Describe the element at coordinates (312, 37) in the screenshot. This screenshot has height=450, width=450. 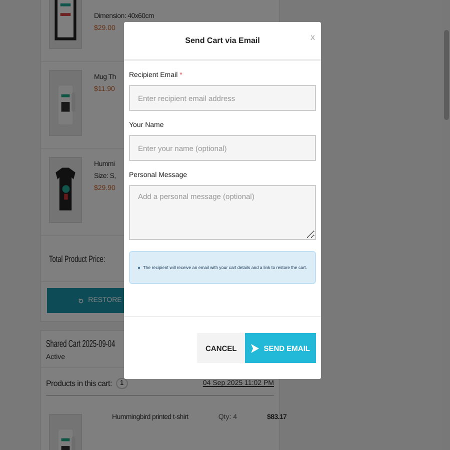
I see `close-button: x` at that location.